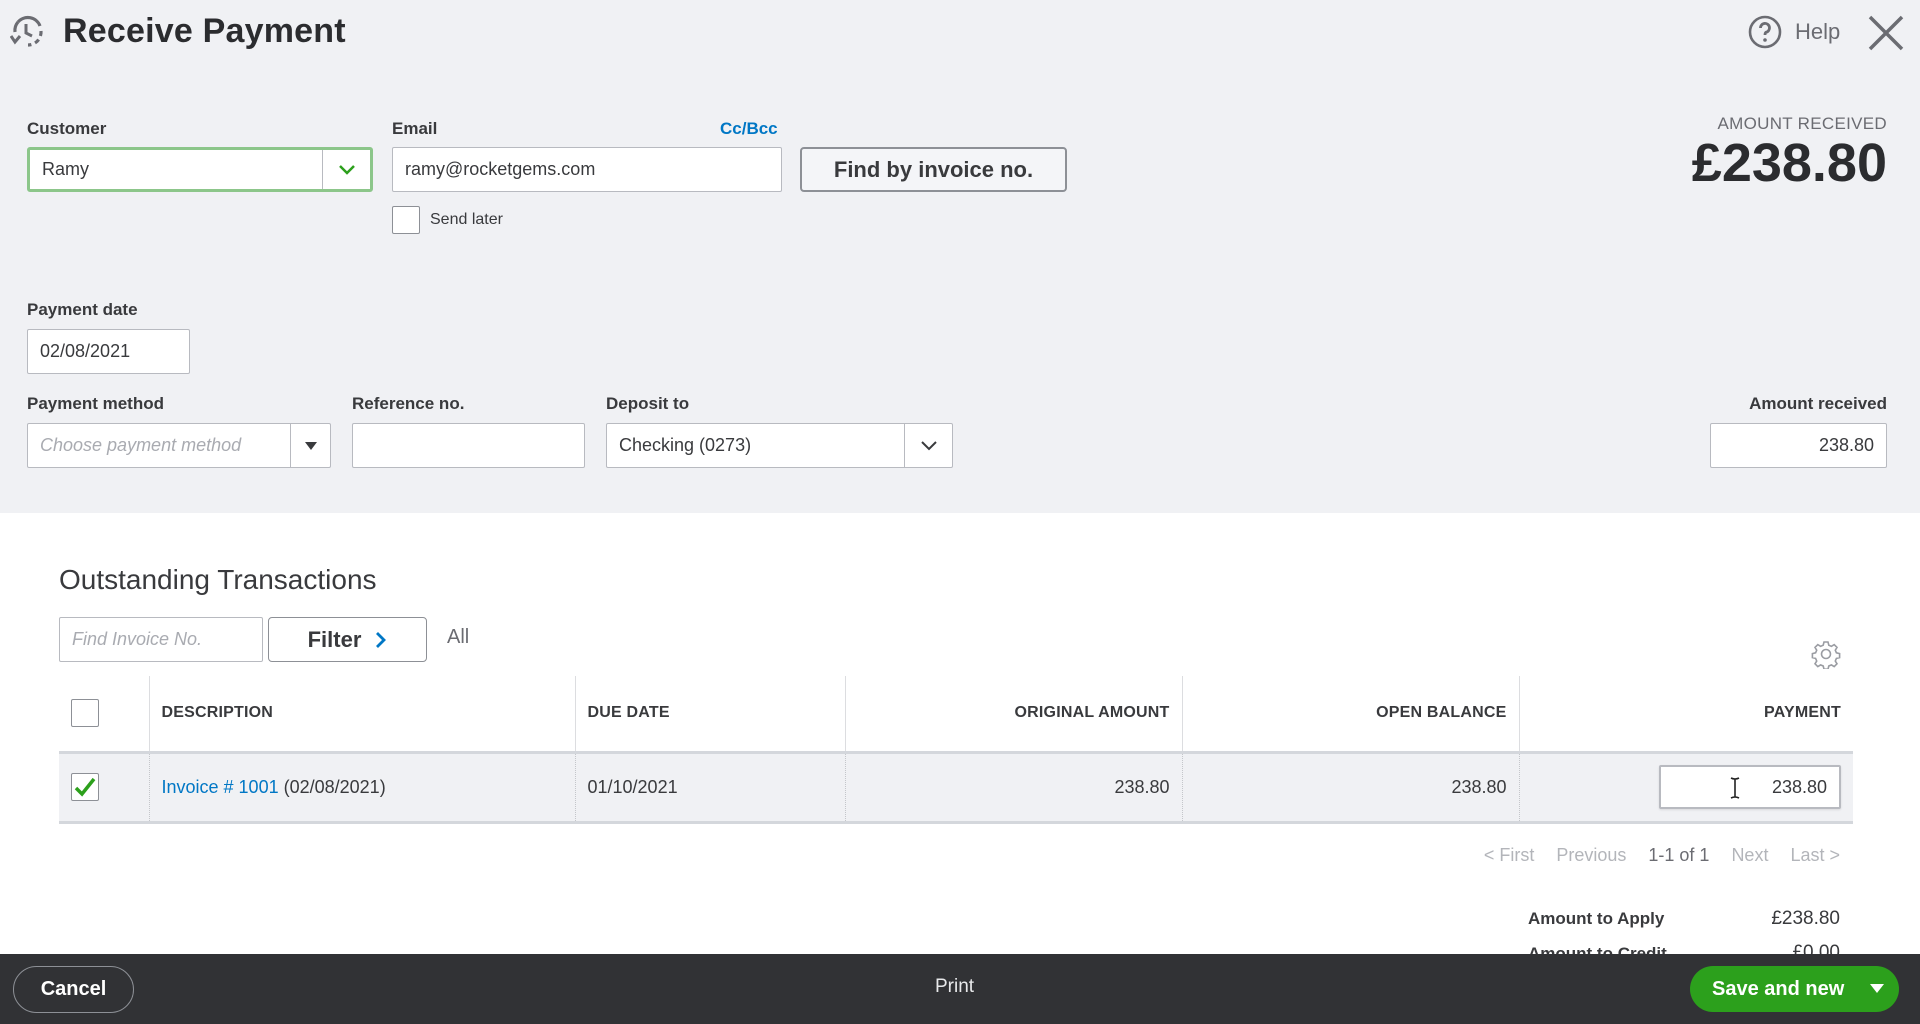  Describe the element at coordinates (1789, 163) in the screenshot. I see `amount-received-total: £238.80` at that location.